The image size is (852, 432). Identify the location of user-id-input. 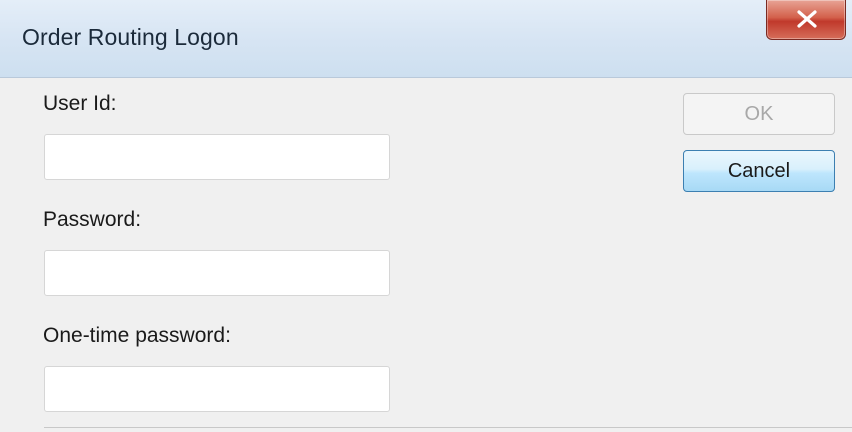
(217, 157).